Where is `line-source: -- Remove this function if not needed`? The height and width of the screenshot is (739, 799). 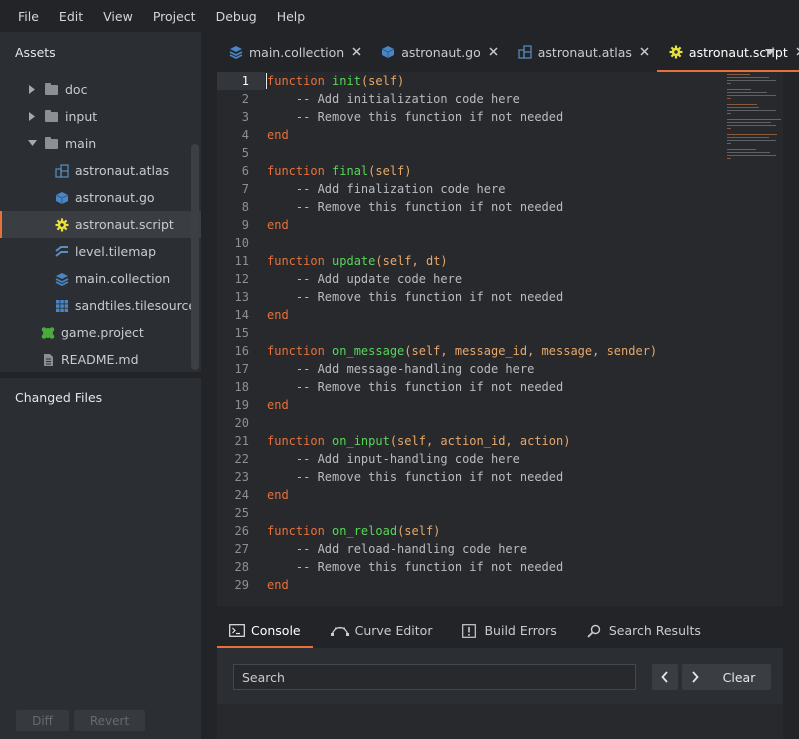 line-source: -- Remove this function if not needed is located at coordinates (415, 477).